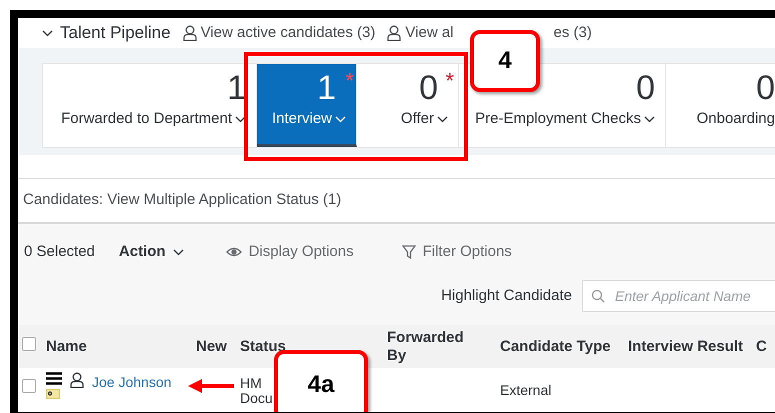 Image resolution: width=775 pixels, height=413 pixels. What do you see at coordinates (735, 119) in the screenshot?
I see `stage-label: Onboarding` at bounding box center [735, 119].